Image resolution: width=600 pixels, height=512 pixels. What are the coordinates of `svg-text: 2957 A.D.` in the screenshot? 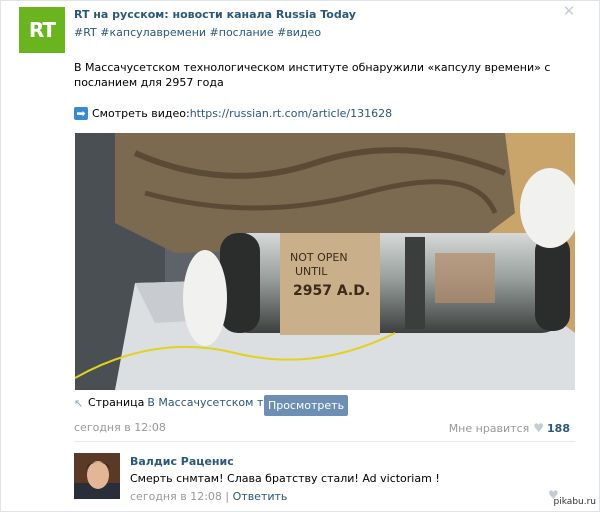 It's located at (331, 291).